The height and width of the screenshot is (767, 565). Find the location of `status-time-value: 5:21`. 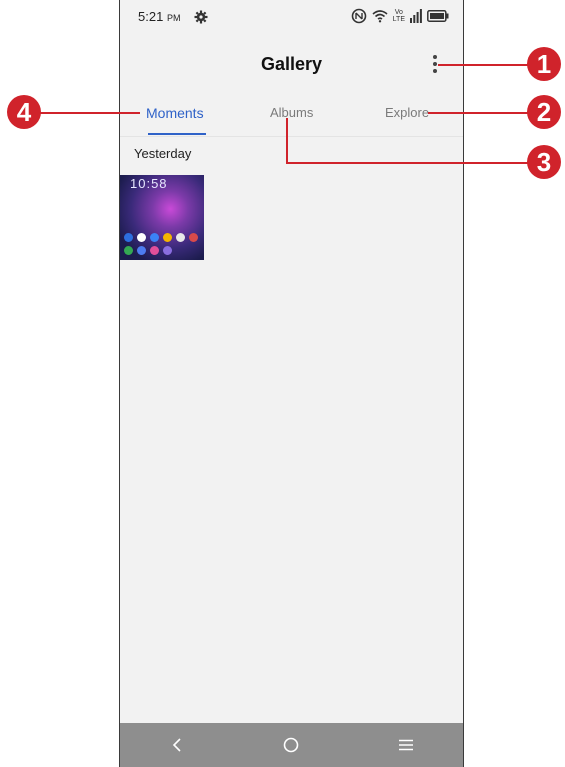

status-time-value: 5:21 is located at coordinates (151, 16).